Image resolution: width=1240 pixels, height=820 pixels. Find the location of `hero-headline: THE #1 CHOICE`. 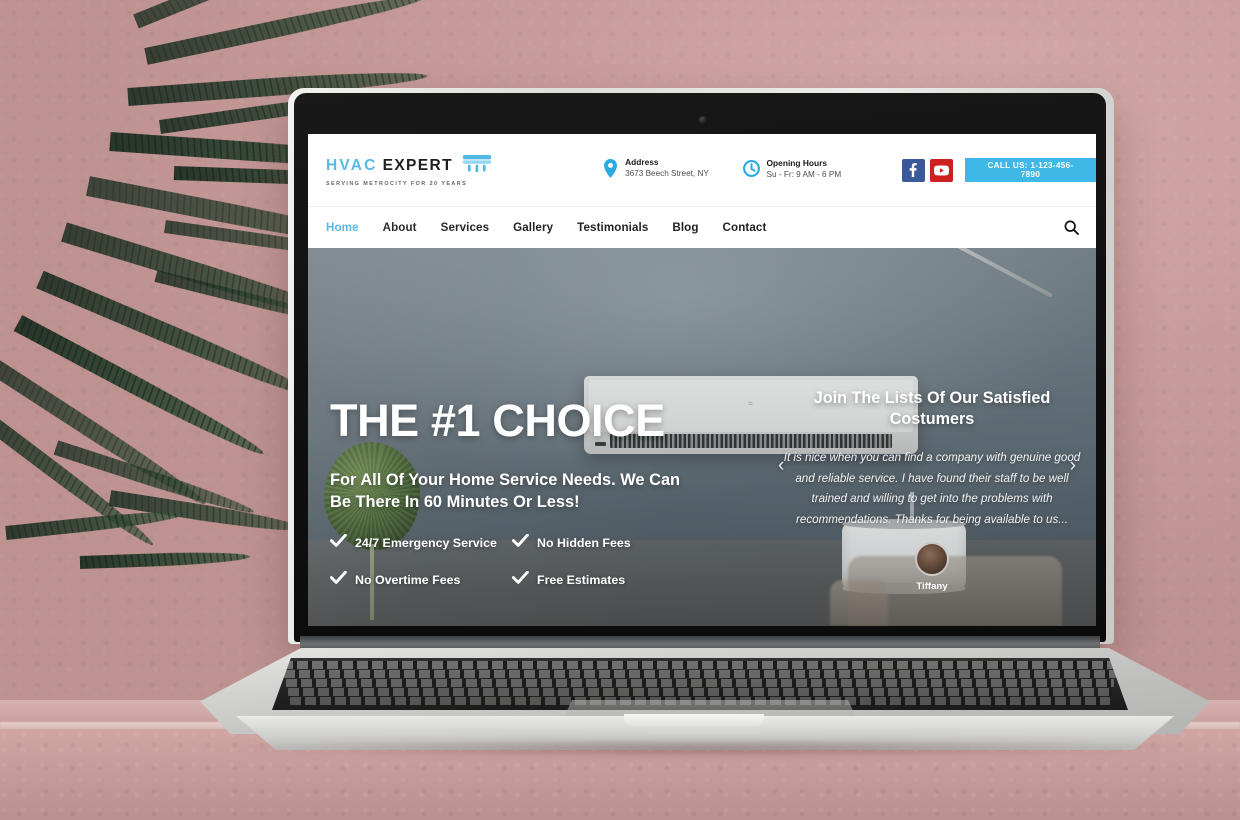

hero-headline: THE #1 CHOICE is located at coordinates (497, 420).